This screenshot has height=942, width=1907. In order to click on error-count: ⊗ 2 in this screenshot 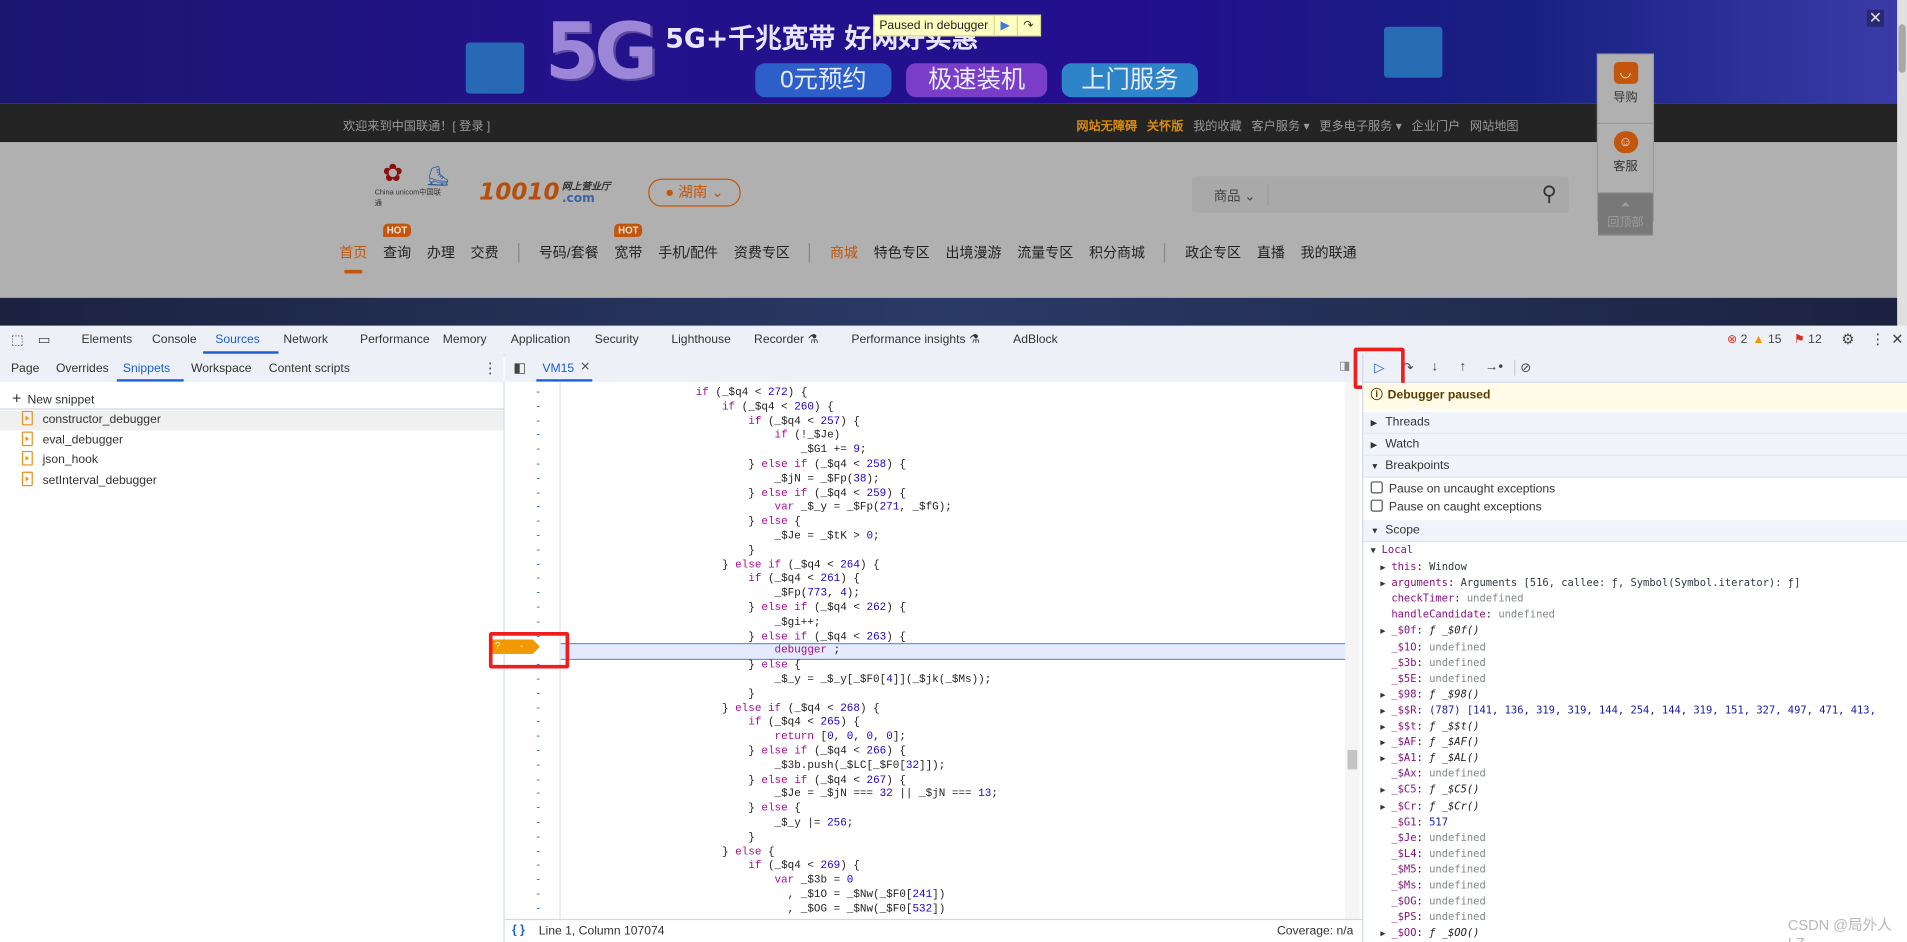, I will do `click(1737, 339)`.